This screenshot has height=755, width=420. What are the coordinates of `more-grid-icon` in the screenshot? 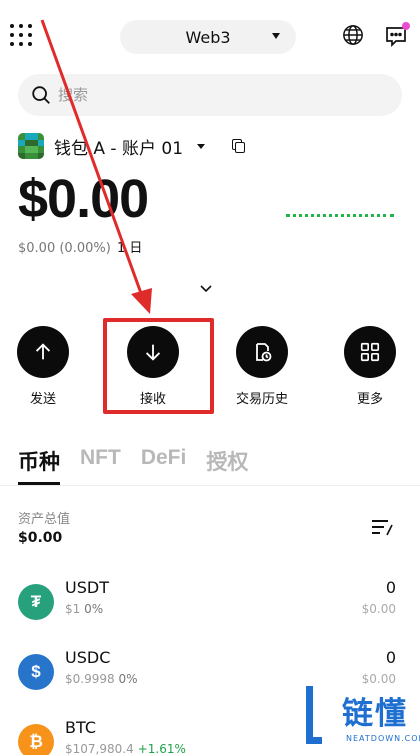 It's located at (370, 352).